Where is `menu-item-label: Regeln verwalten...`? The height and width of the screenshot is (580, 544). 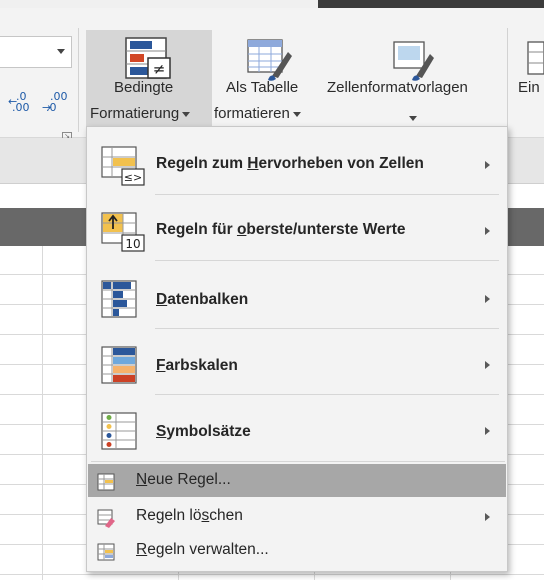 menu-item-label: Regeln verwalten... is located at coordinates (202, 549).